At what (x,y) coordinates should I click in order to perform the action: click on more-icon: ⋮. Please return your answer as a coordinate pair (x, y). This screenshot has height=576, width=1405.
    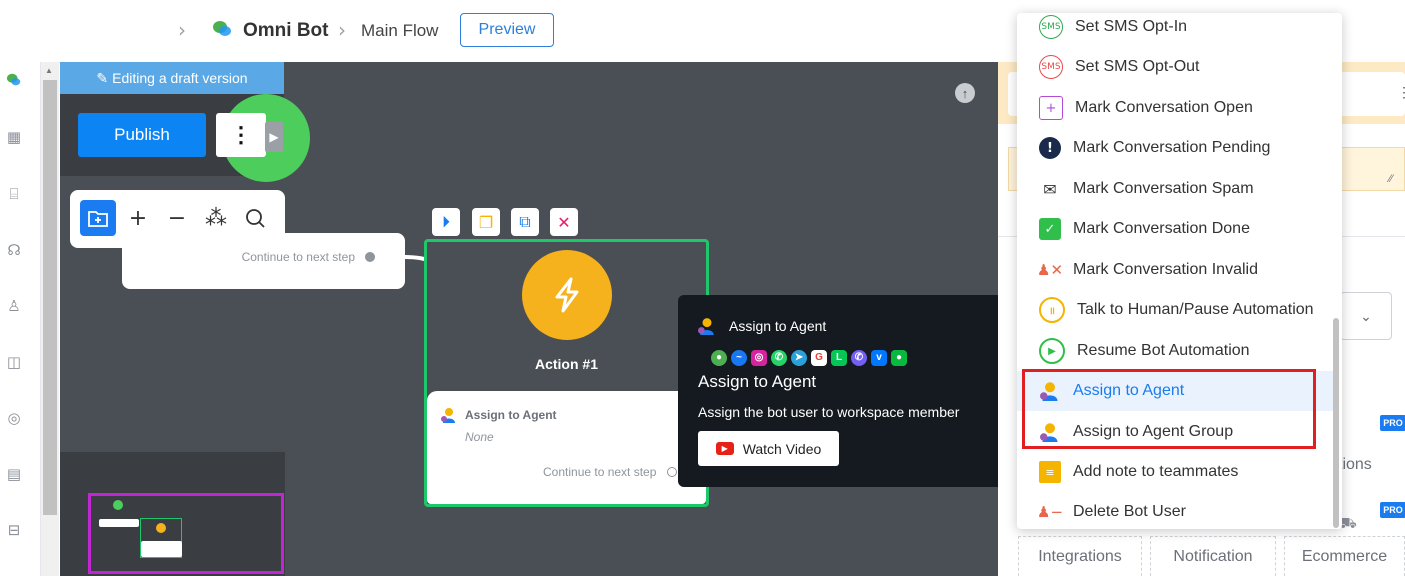
    Looking at the image, I should click on (1401, 92).